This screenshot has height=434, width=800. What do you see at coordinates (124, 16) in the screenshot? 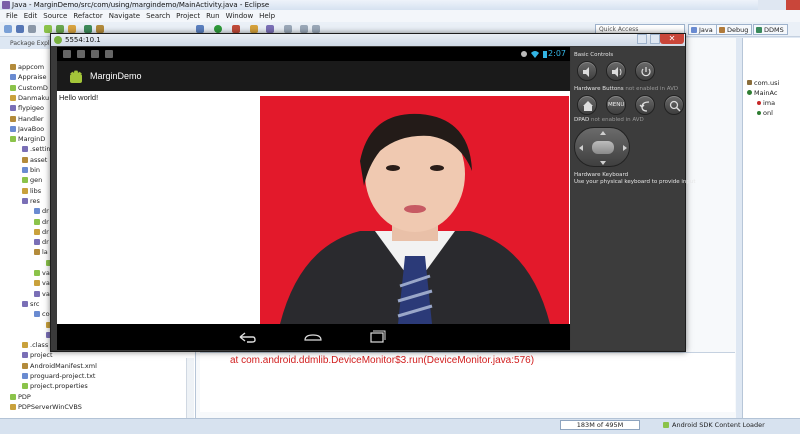
I see `menu-navigate: Navigate` at bounding box center [124, 16].